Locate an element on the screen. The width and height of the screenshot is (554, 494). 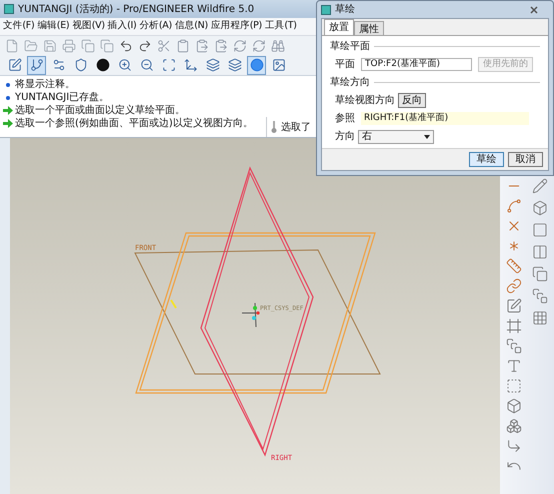
pencil-icon is located at coordinates (540, 186).